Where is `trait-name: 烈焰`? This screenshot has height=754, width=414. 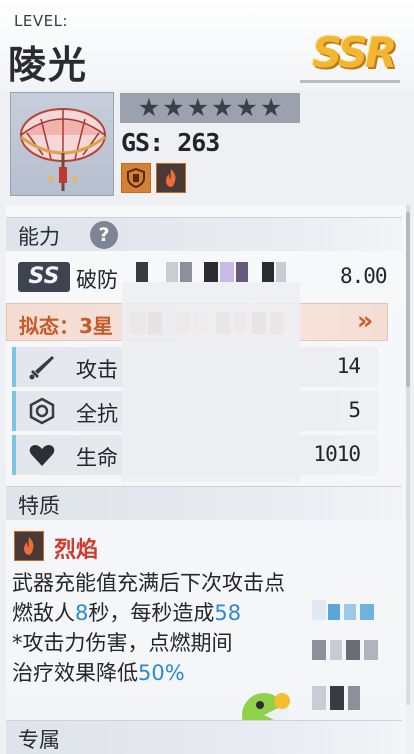
trait-name: 烈焰 is located at coordinates (76, 550).